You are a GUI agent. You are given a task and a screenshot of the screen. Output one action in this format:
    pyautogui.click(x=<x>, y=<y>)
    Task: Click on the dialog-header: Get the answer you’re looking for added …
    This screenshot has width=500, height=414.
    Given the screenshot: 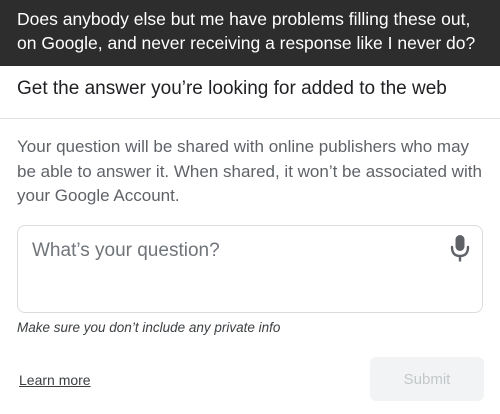 What is the action you would take?
    pyautogui.click(x=250, y=92)
    